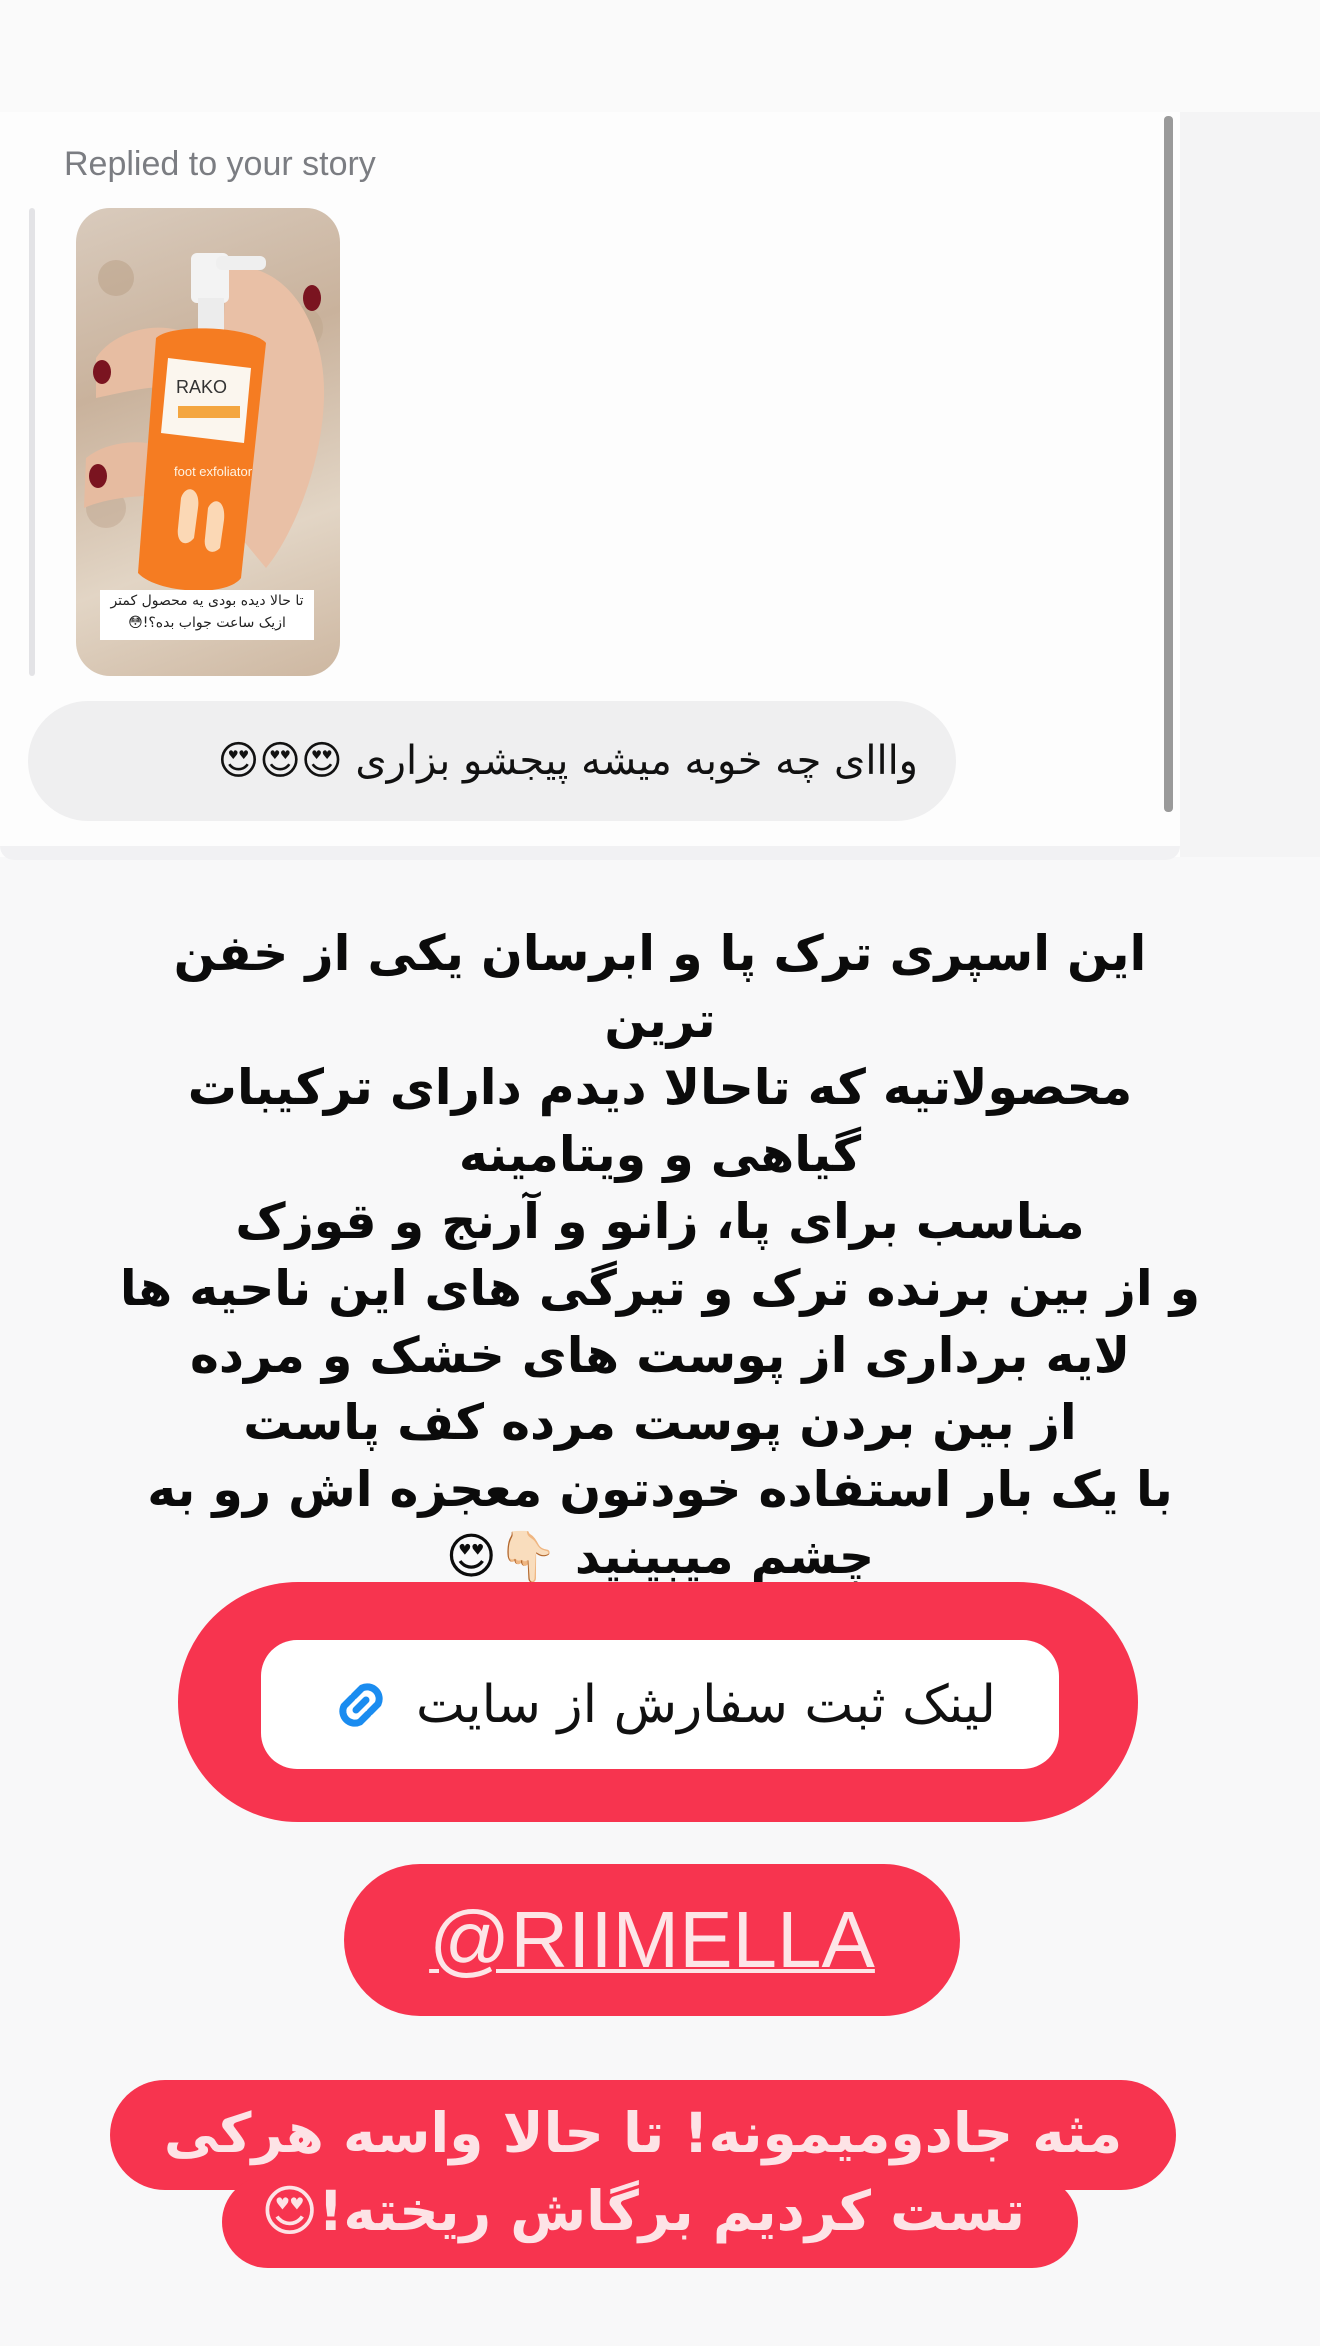 The width and height of the screenshot is (1320, 2346). What do you see at coordinates (567, 761) in the screenshot?
I see `message-text: وااای چه خوبه میشه پیجشو بزاری 😍😍😍` at bounding box center [567, 761].